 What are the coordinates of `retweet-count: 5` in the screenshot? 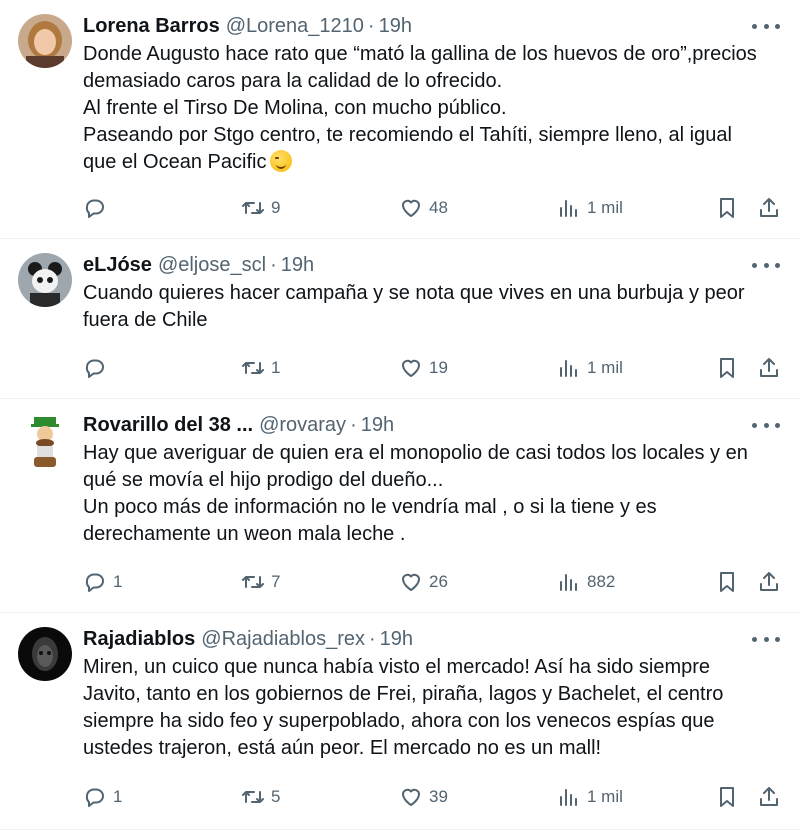 It's located at (276, 796).